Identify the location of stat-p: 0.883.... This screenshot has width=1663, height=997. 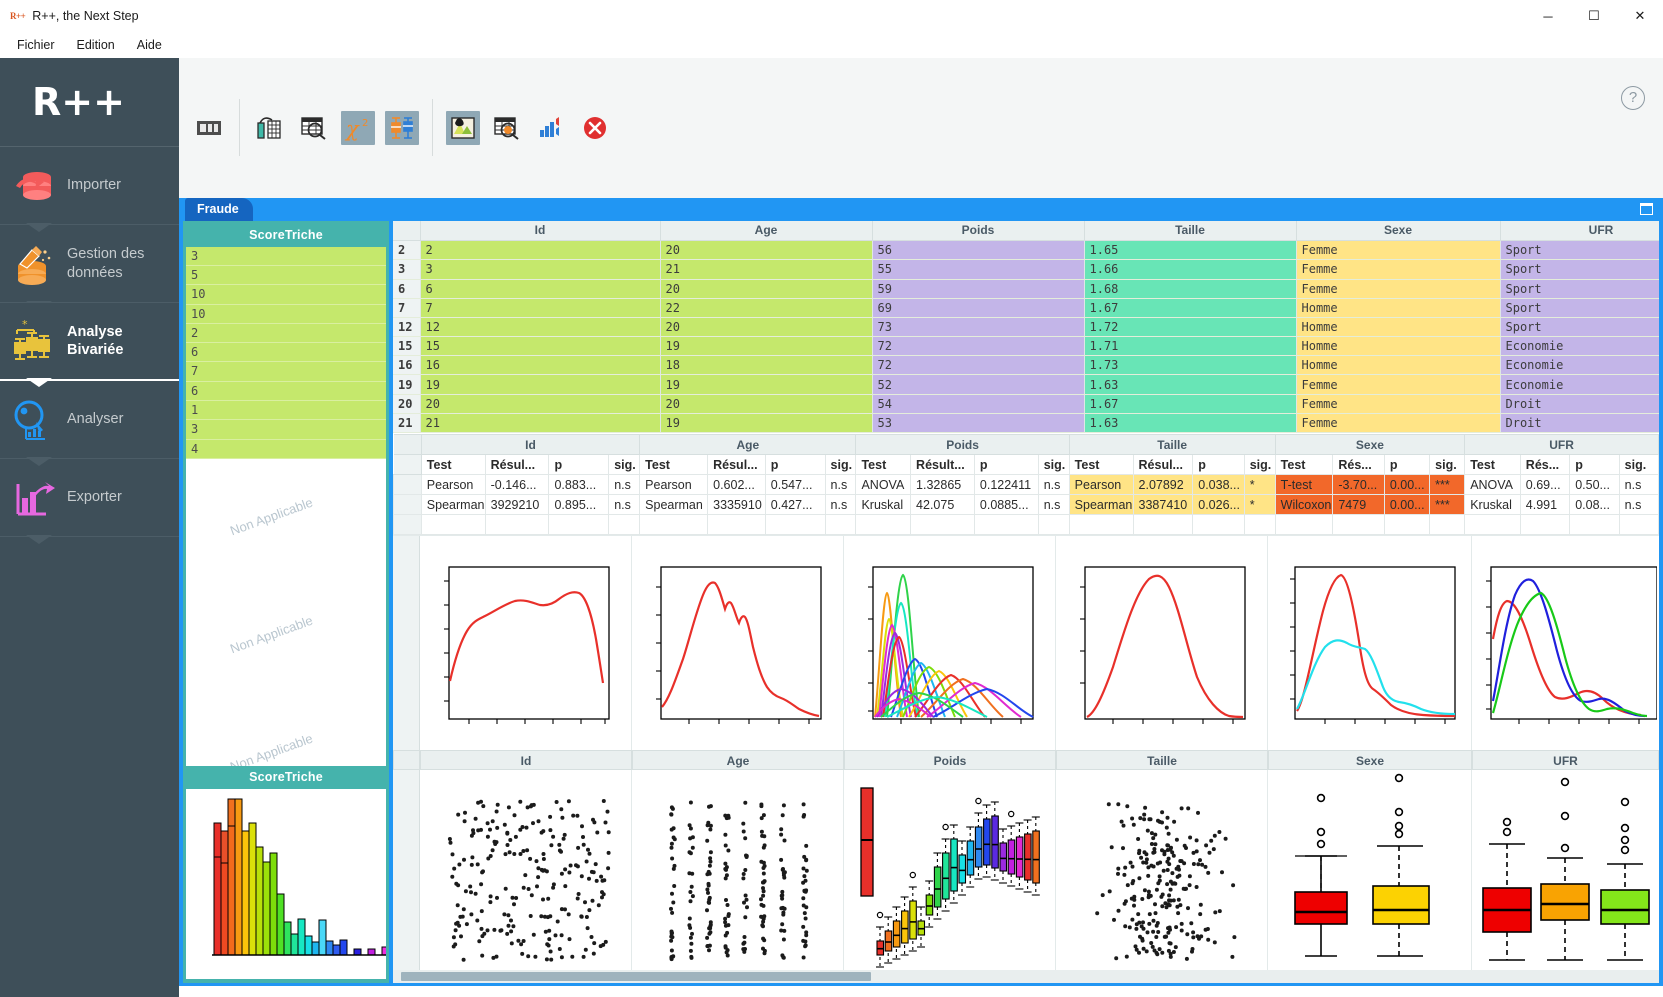
(579, 484).